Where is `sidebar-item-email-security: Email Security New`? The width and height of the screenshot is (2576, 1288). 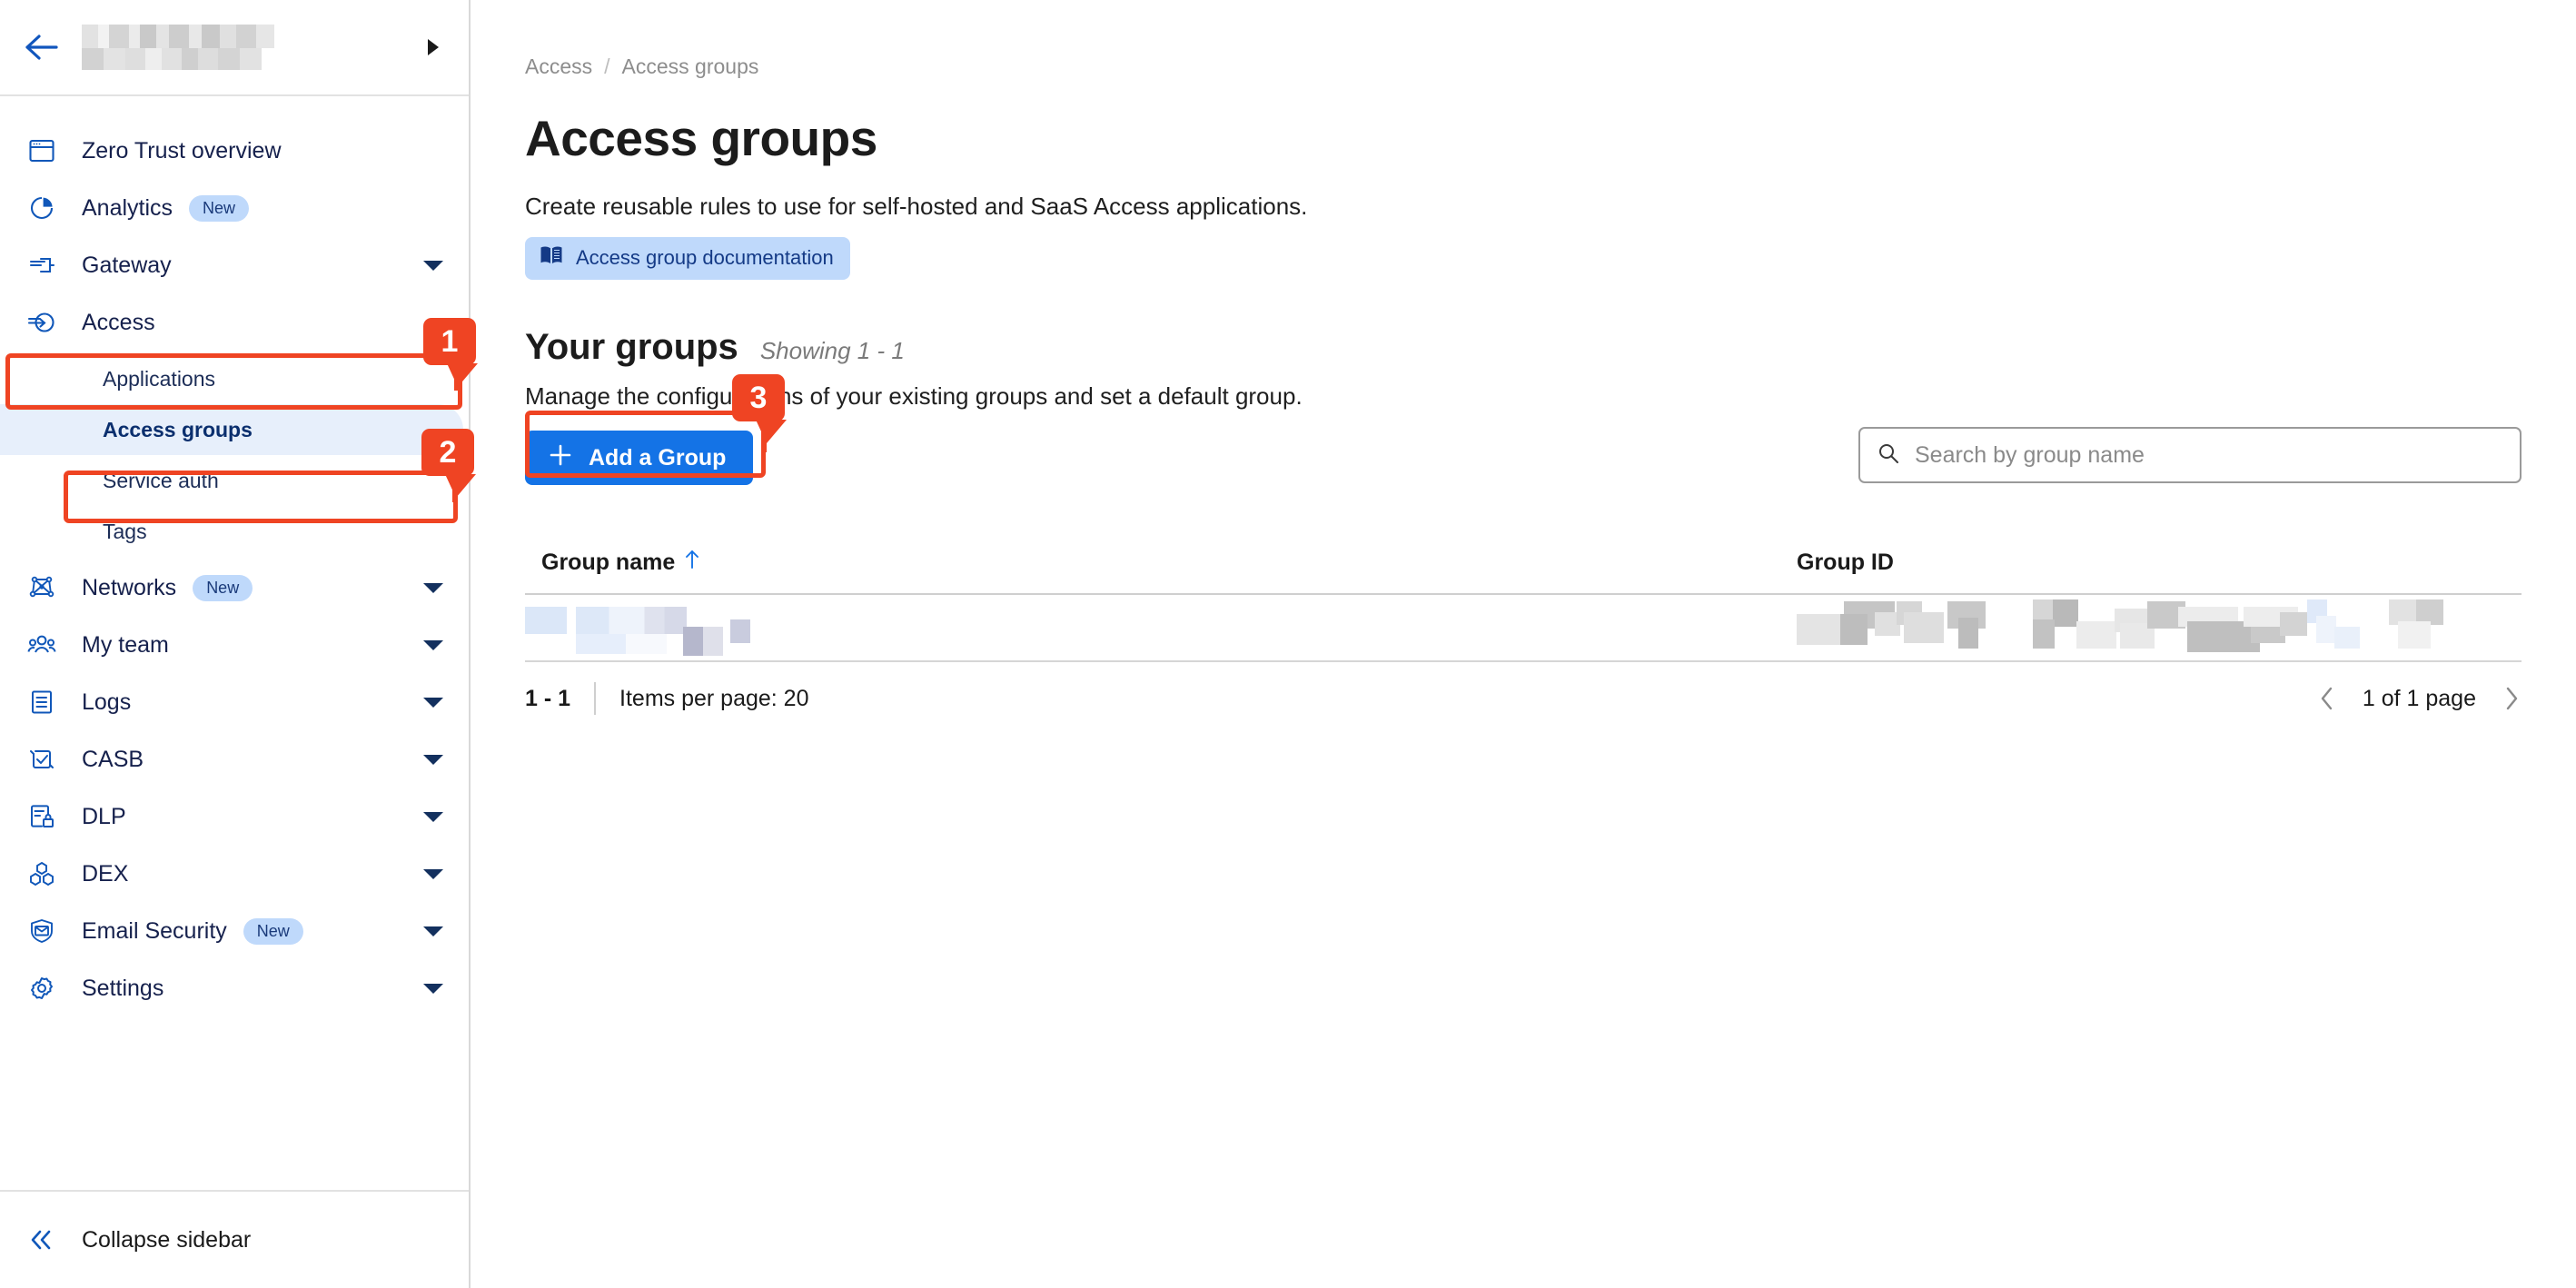
sidebar-item-email-security: Email Security New is located at coordinates (234, 931).